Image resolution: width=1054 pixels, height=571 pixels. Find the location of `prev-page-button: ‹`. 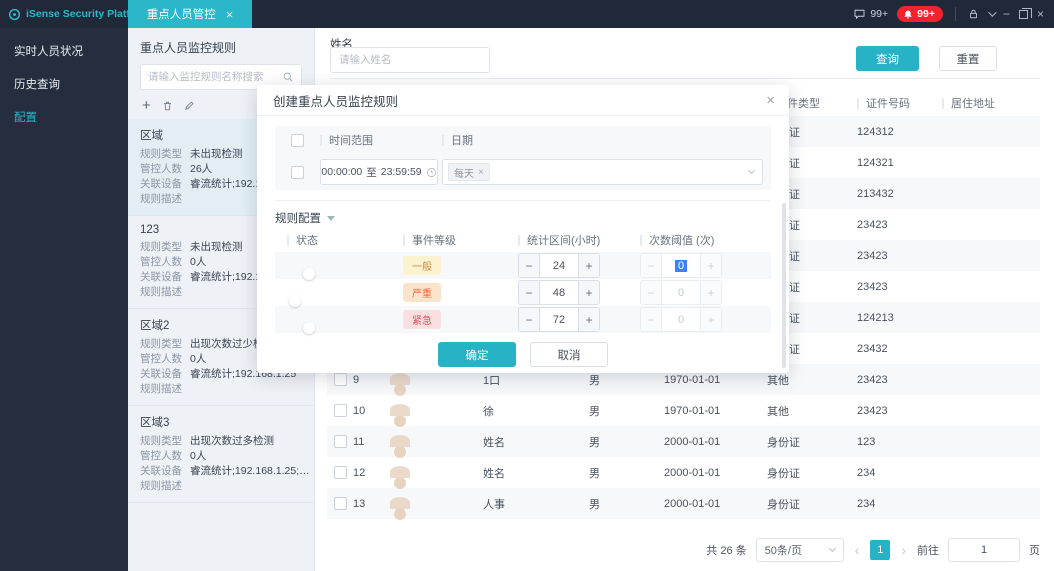

prev-page-button: ‹ is located at coordinates (857, 550).